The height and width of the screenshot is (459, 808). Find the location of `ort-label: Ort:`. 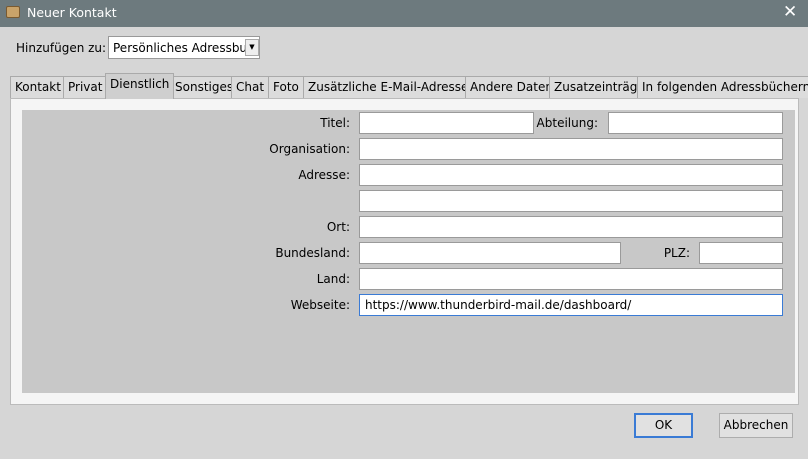

ort-label: Ort: is located at coordinates (338, 227).